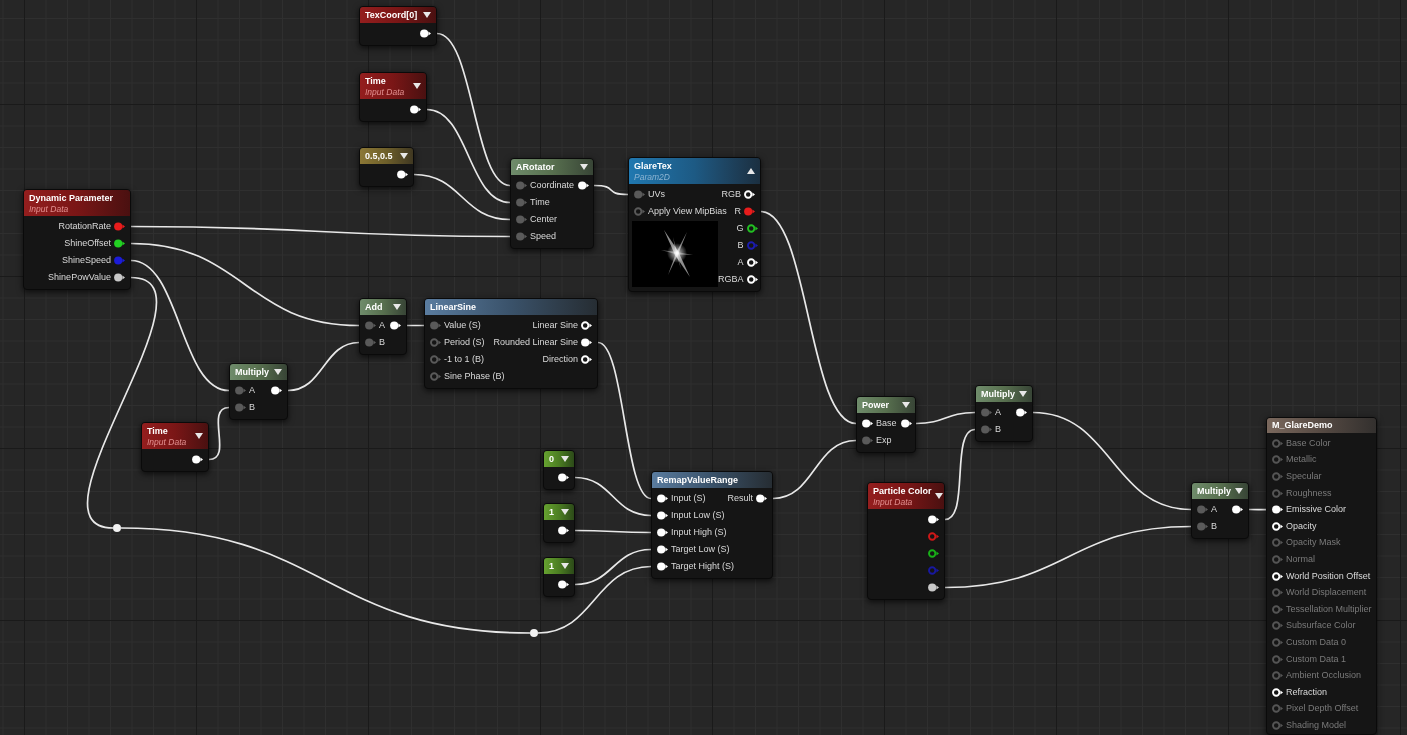 Image resolution: width=1407 pixels, height=735 pixels. What do you see at coordinates (386, 167) in the screenshot?
I see `material-node: 0.5,0.5` at bounding box center [386, 167].